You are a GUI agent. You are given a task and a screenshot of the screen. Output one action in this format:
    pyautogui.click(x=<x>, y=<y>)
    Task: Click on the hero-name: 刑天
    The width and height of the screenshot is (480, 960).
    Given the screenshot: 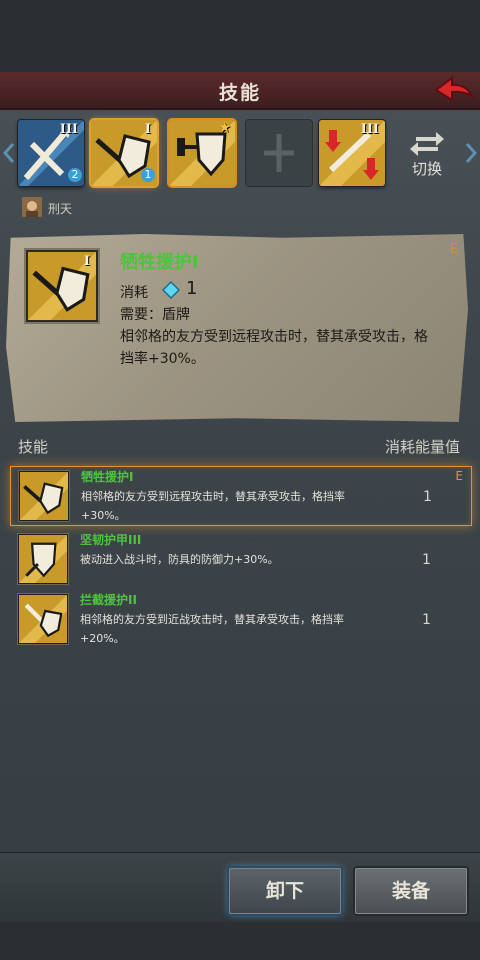 What is the action you would take?
    pyautogui.click(x=60, y=209)
    